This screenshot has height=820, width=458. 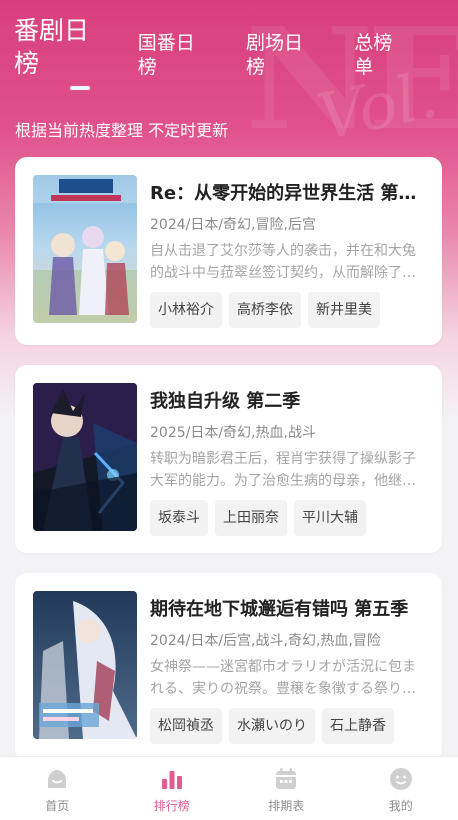 What do you see at coordinates (233, 433) in the screenshot?
I see `anime-meta: 2025/日本/奇幻,热血,战斗` at bounding box center [233, 433].